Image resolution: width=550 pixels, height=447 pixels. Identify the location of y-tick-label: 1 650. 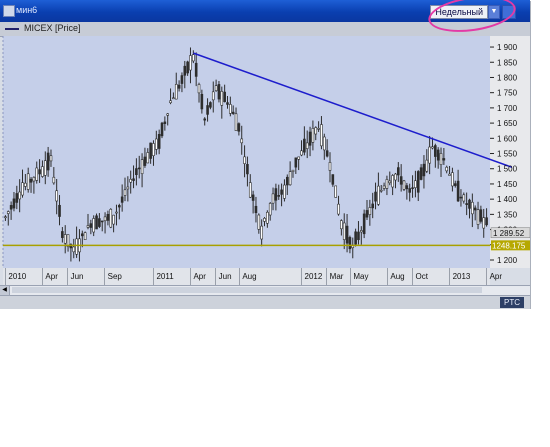
(507, 123).